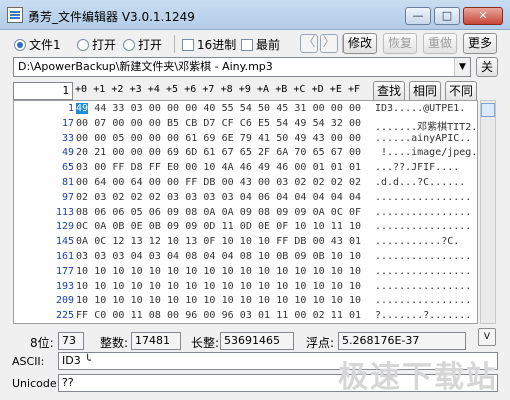  Describe the element at coordinates (137, 182) in the screenshot. I see `hex-byte: 64` at that location.